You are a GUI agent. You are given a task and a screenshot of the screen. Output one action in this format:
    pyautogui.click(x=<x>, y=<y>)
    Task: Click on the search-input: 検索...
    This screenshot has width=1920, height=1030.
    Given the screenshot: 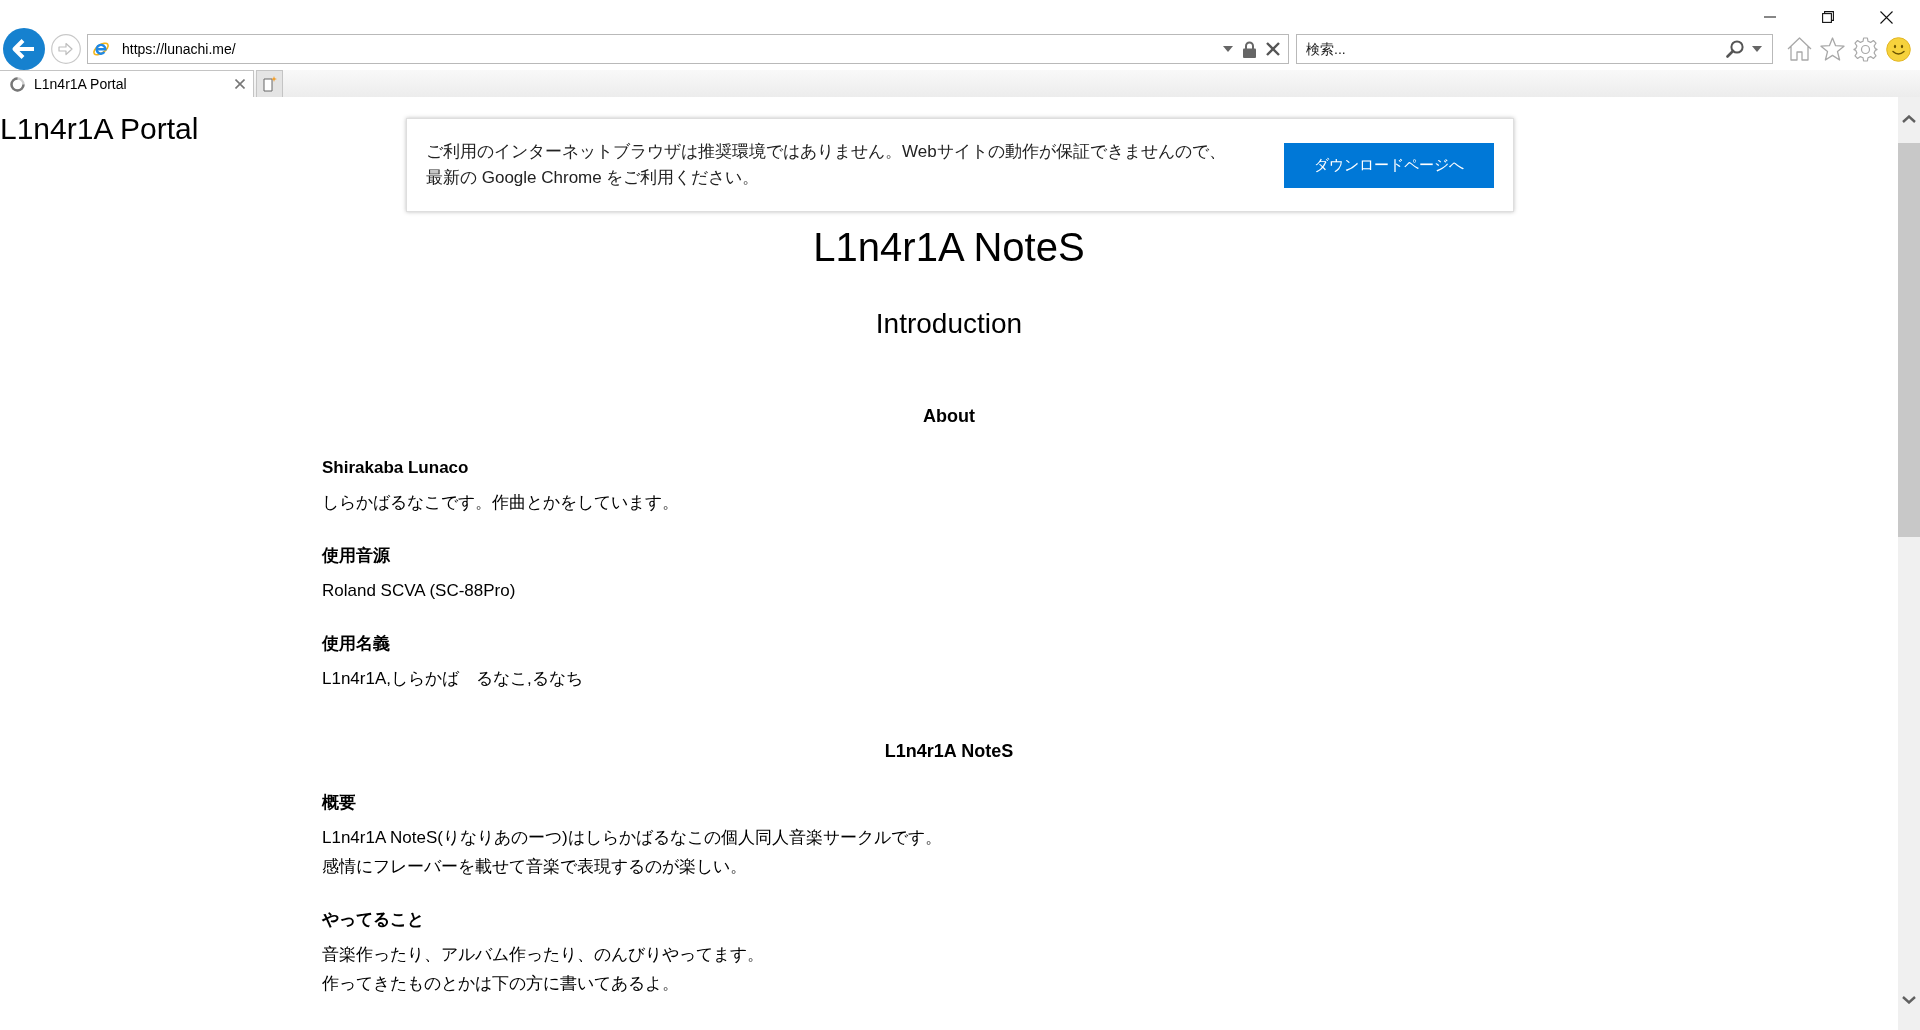 What is the action you would take?
    pyautogui.click(x=1512, y=49)
    